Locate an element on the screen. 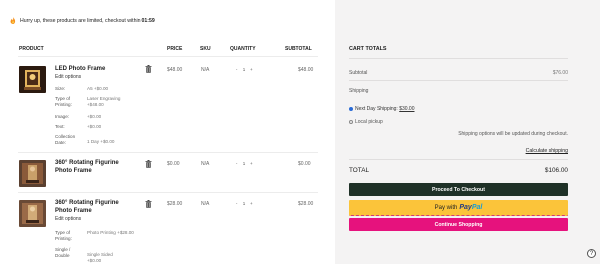 The height and width of the screenshot is (264, 600). continue-shopping-button: Continue Shopping is located at coordinates (458, 224).